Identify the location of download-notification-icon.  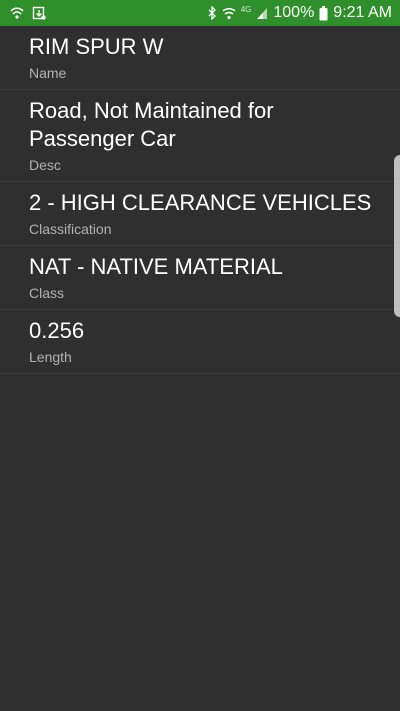
(39, 13).